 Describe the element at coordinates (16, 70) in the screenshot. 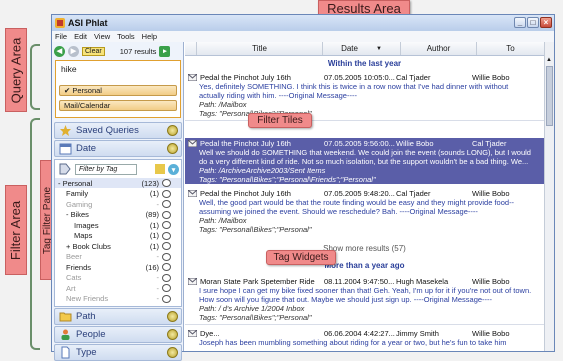

I see `query-area-callout: Query Area` at that location.